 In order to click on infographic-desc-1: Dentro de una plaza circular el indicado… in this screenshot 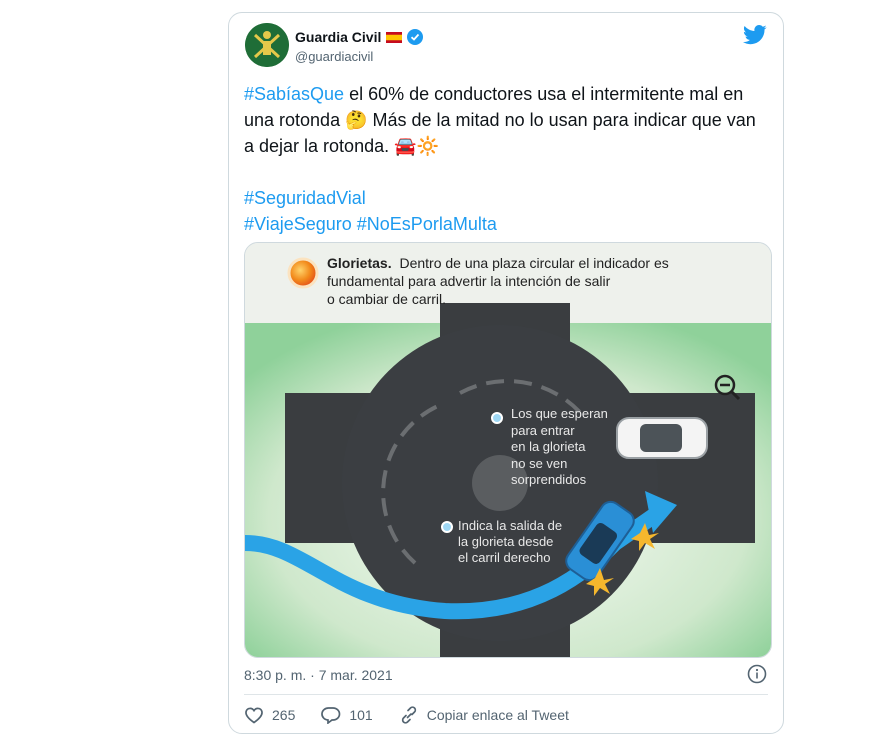, I will do `click(533, 263)`.